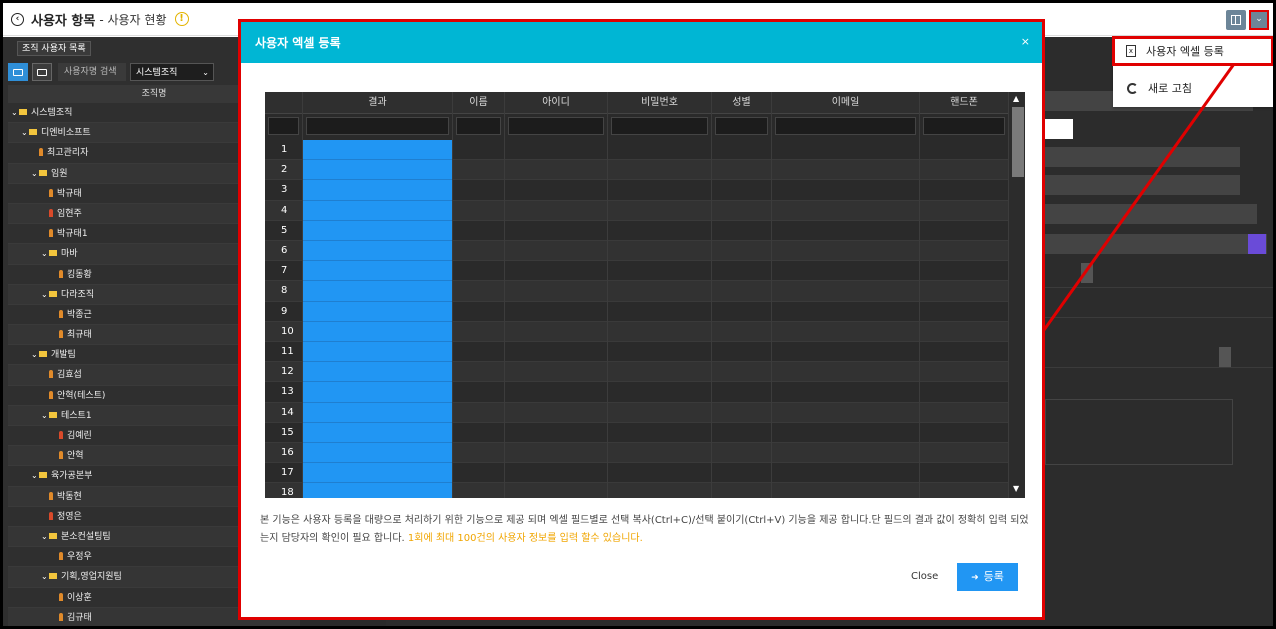  What do you see at coordinates (1193, 88) in the screenshot?
I see `menu-item-refresh: 새로 고침` at bounding box center [1193, 88].